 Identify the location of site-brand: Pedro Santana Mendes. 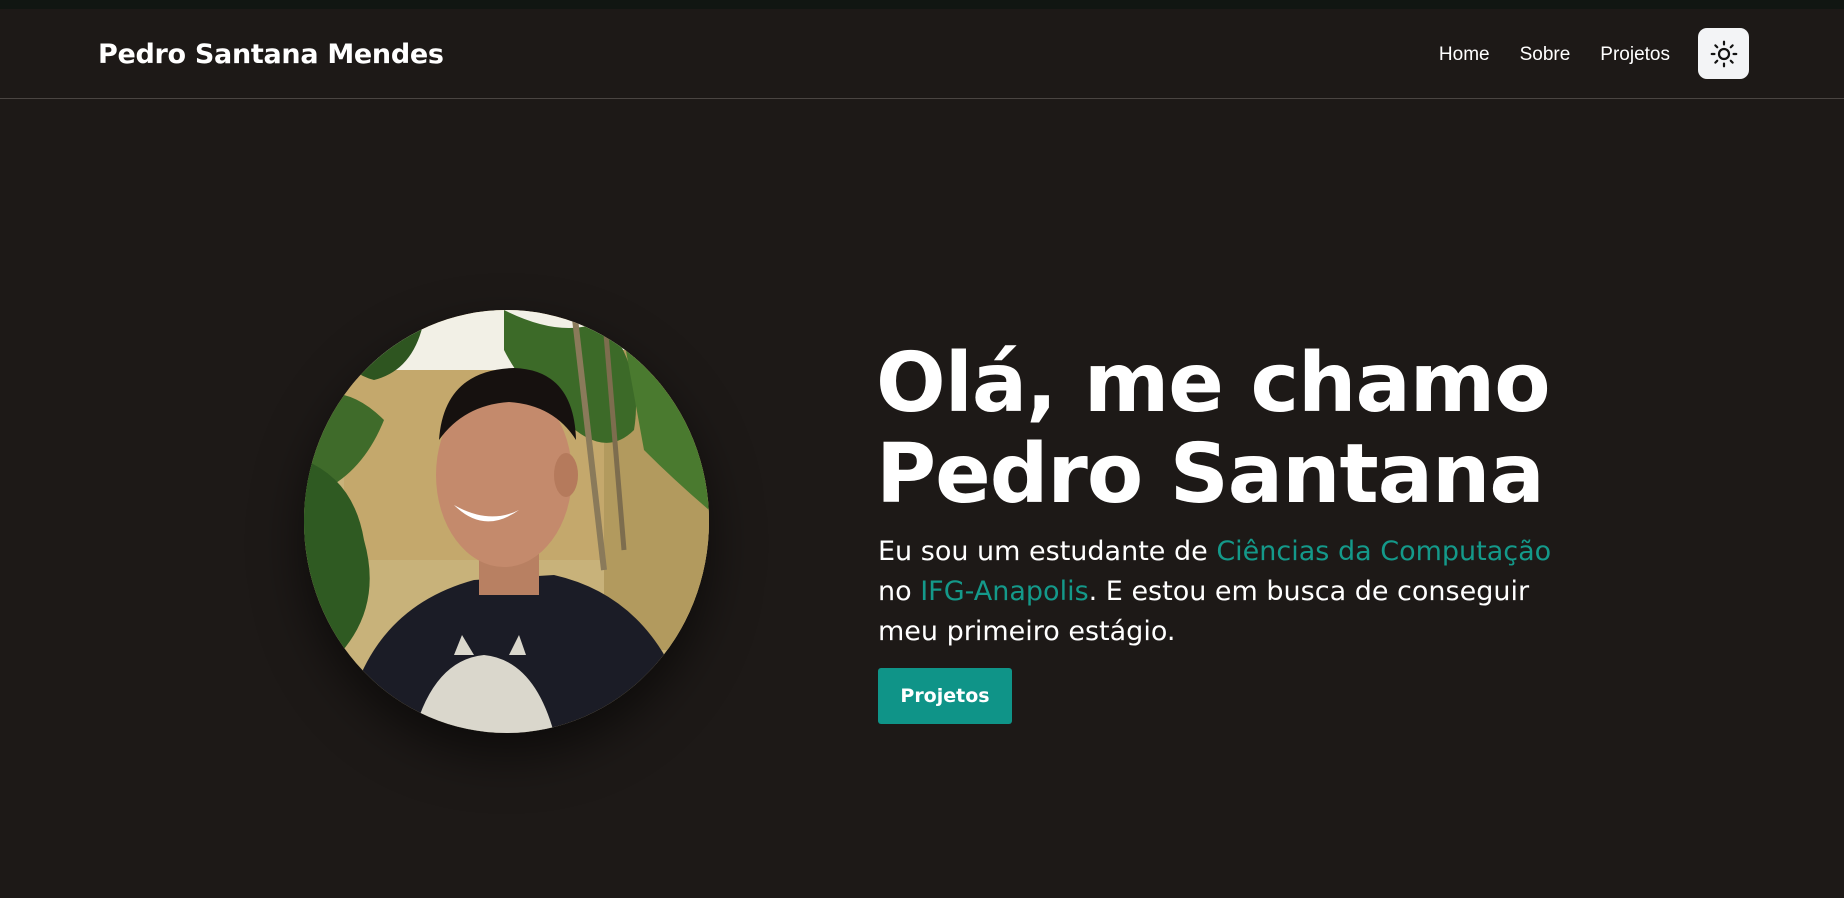
(271, 54).